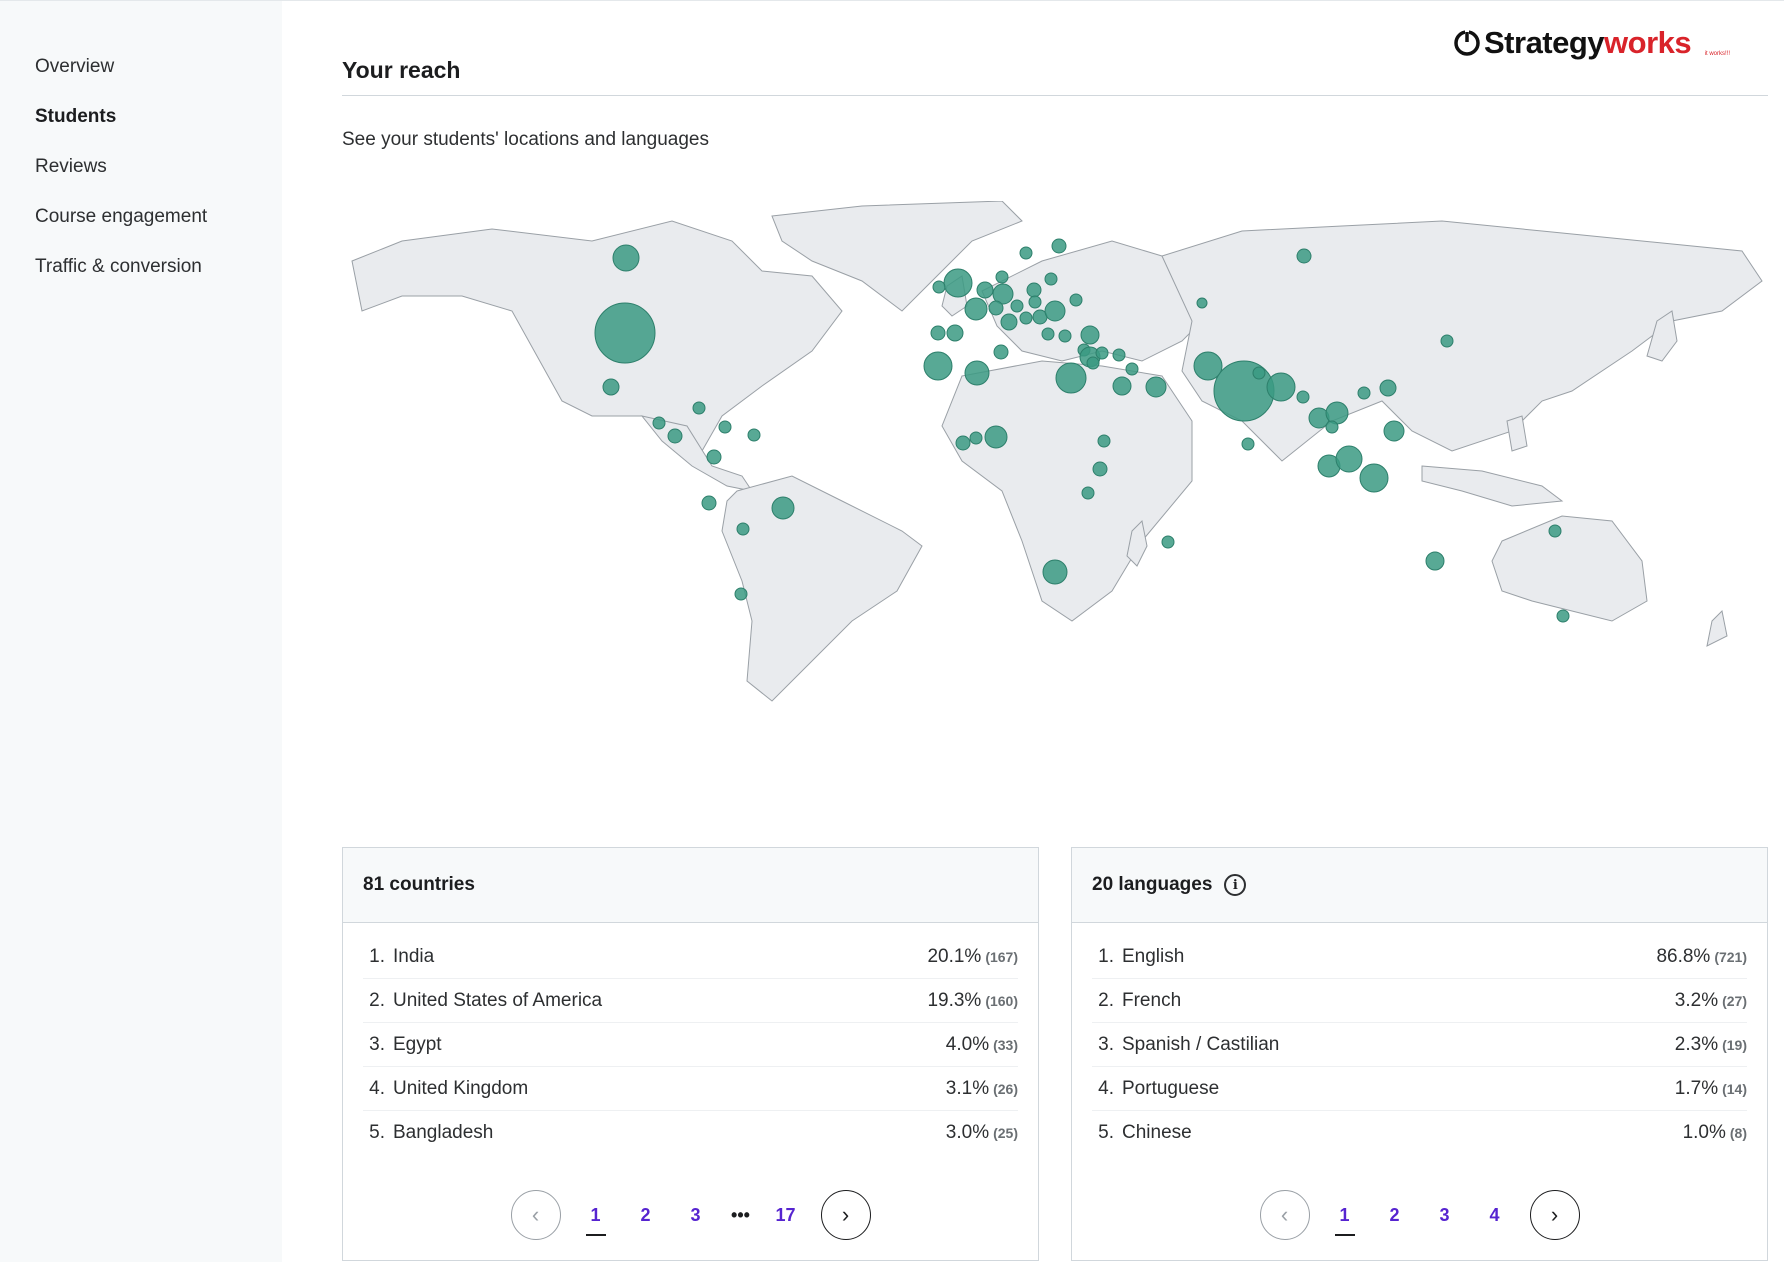 Image resolution: width=1784 pixels, height=1262 pixels. Describe the element at coordinates (741, 594) in the screenshot. I see `marker-argentina` at that location.